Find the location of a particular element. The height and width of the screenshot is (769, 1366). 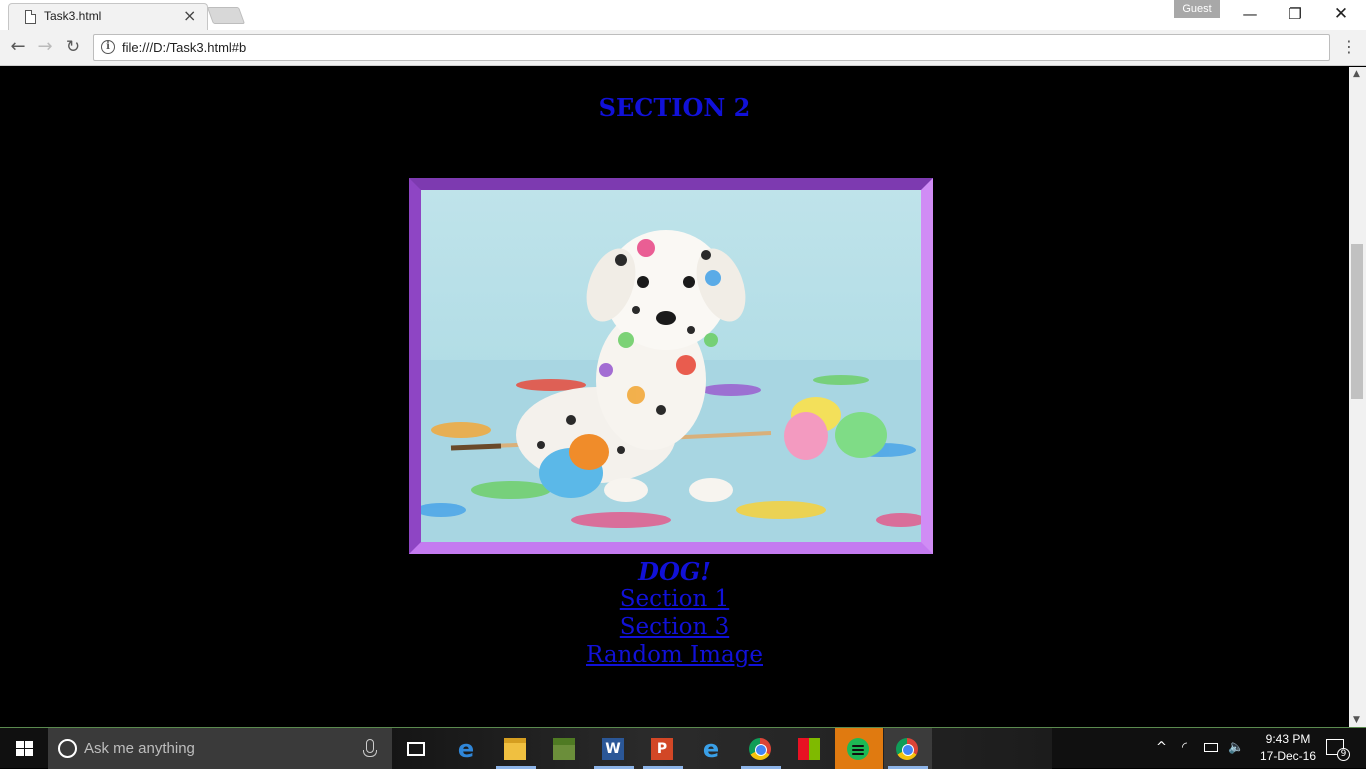

windows-tiles-icon is located at coordinates (809, 749).